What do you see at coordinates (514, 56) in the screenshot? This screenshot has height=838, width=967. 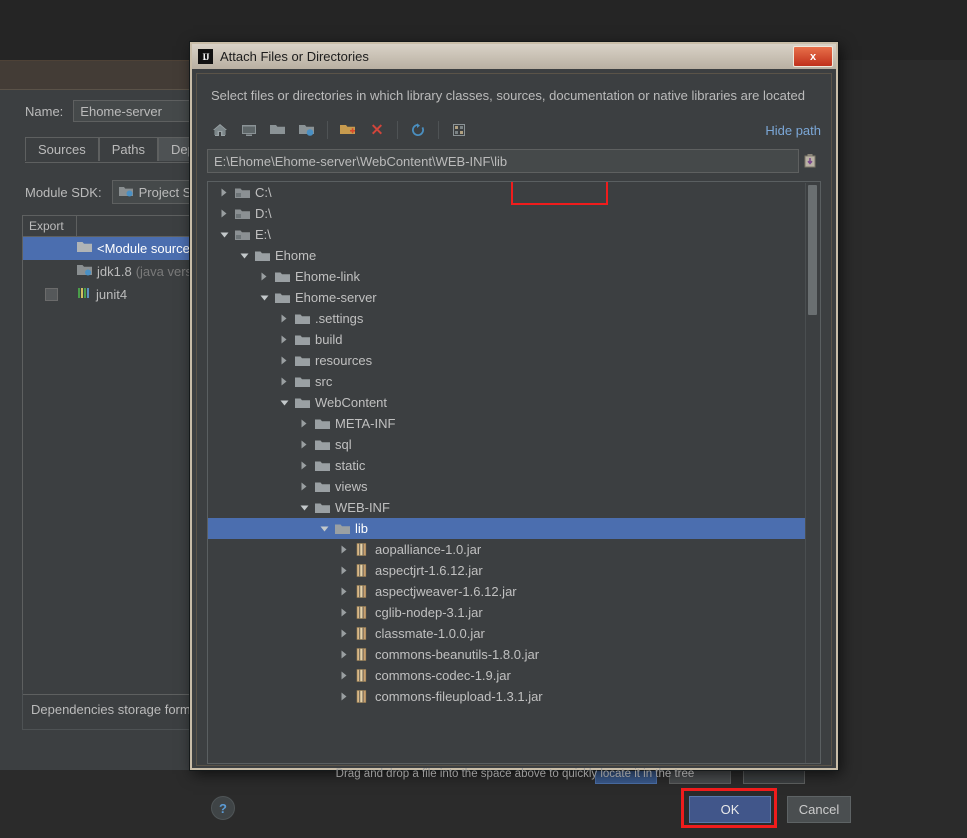 I see `dialog-titlebar: IJ Attach Files or Directories x` at bounding box center [514, 56].